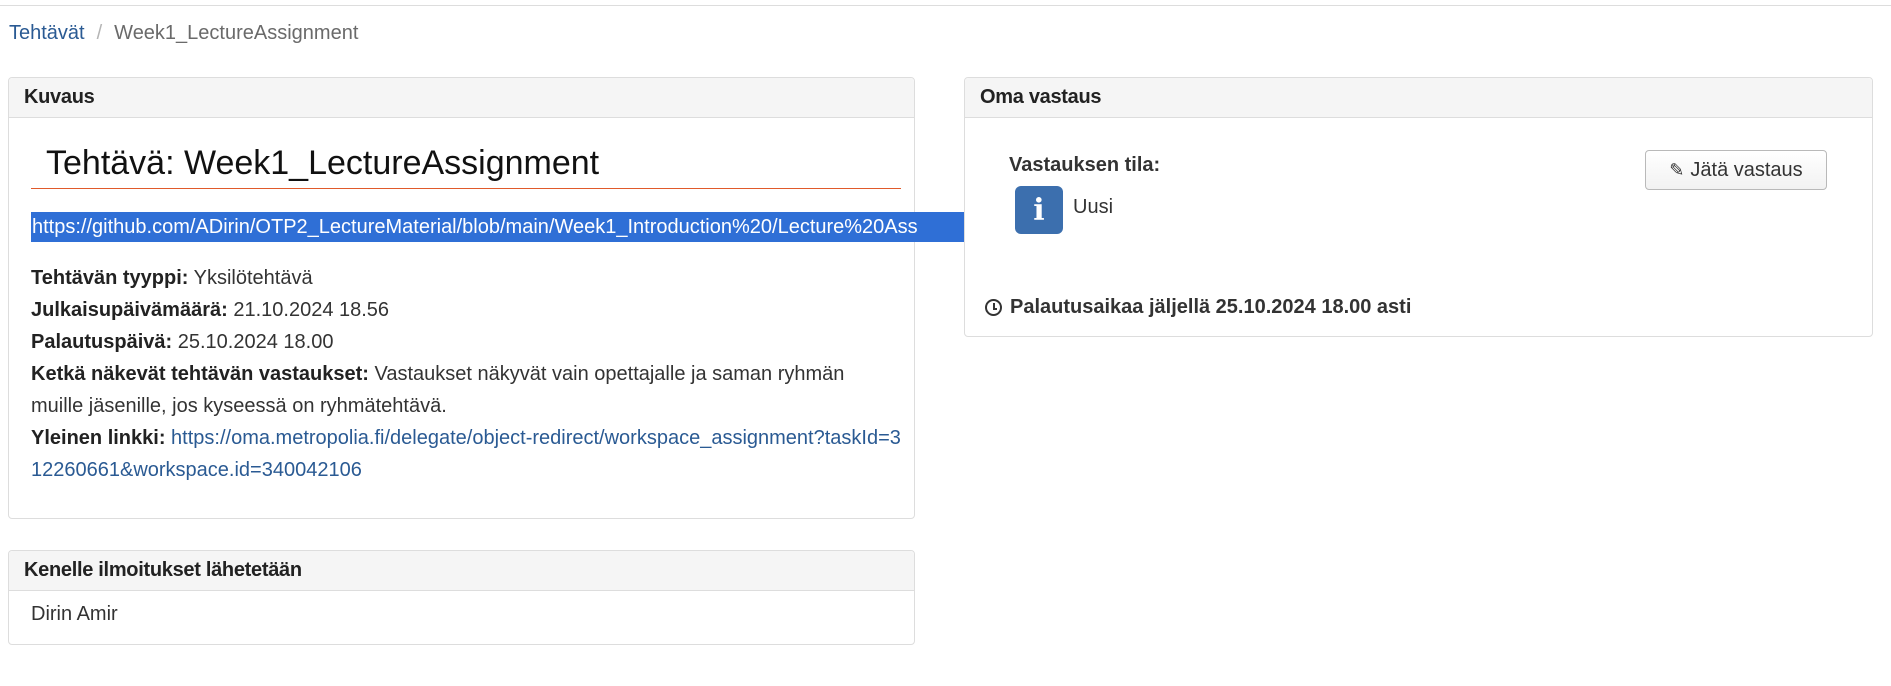 This screenshot has height=686, width=1891. What do you see at coordinates (236, 33) in the screenshot?
I see `breadcrumb-current: Week1_LectureAssignment` at bounding box center [236, 33].